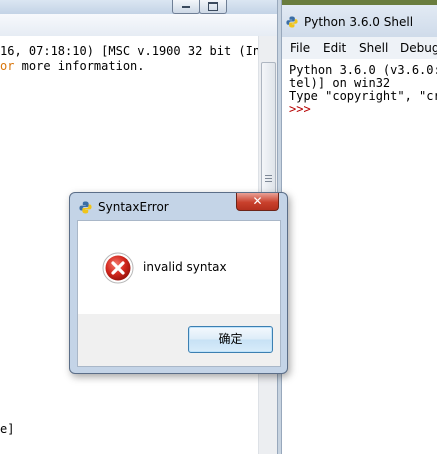  I want to click on close-icon: ✕, so click(257, 201).